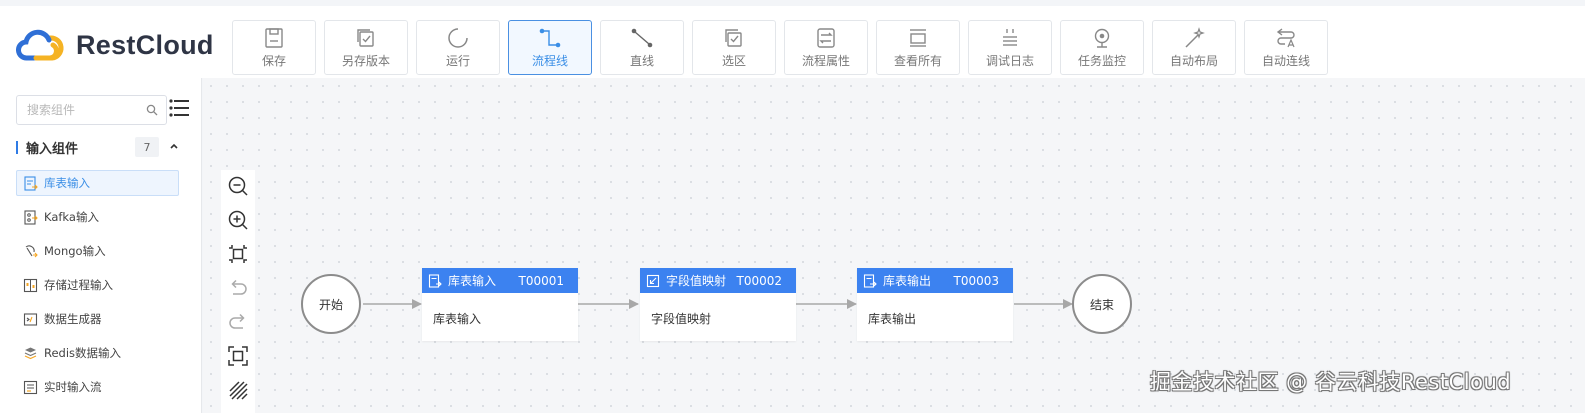 The width and height of the screenshot is (1585, 413). Describe the element at coordinates (549, 60) in the screenshot. I see `flow-line-label: 流程线` at that location.